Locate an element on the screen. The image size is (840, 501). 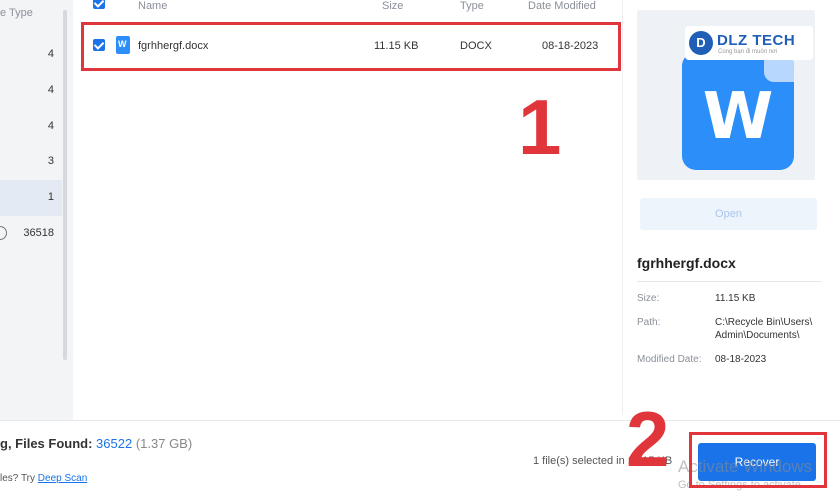
open-button: Open is located at coordinates (728, 214).